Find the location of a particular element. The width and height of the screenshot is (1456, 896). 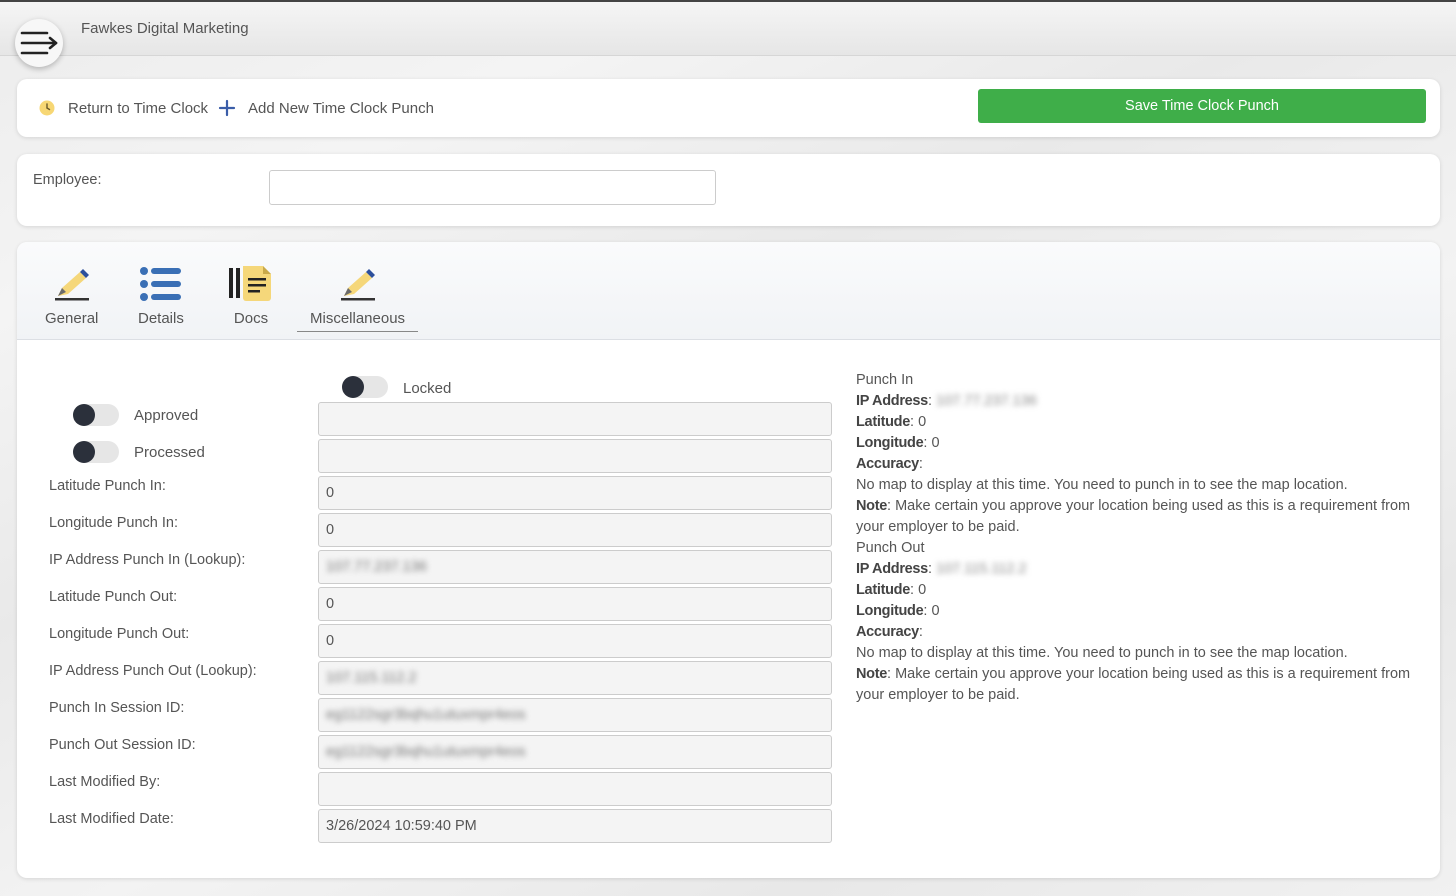

plus-icon is located at coordinates (227, 108).